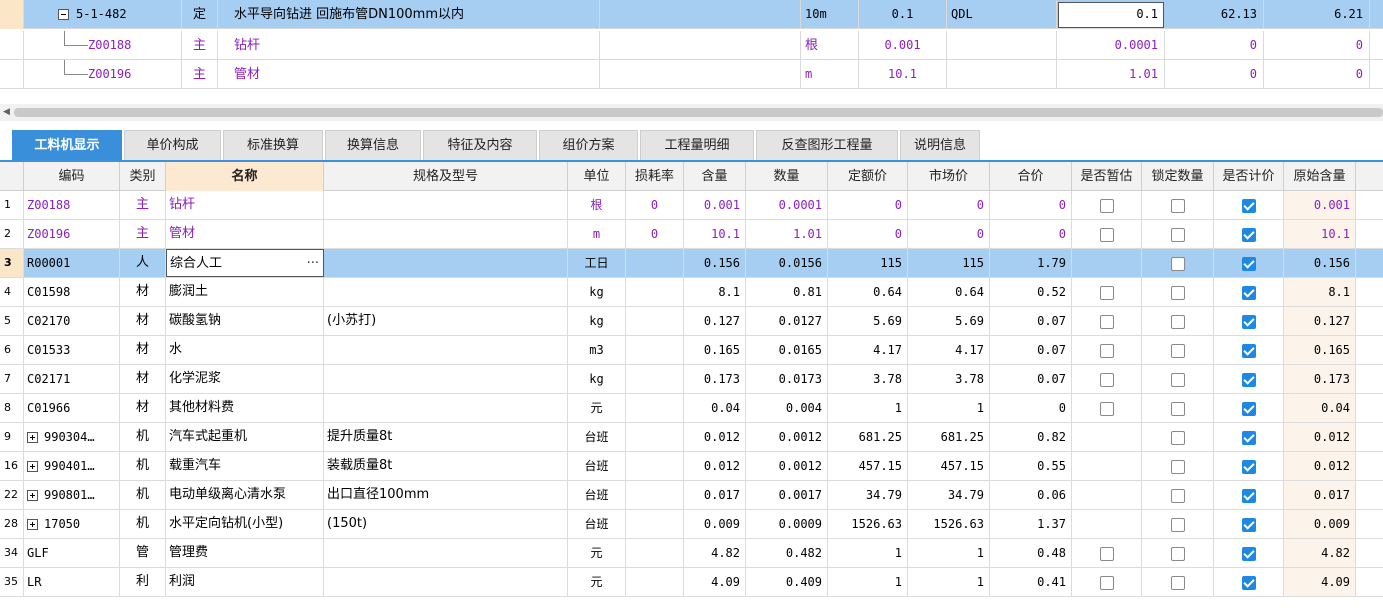  What do you see at coordinates (72, 205) in the screenshot?
I see `cell-code: Z00188` at bounding box center [72, 205].